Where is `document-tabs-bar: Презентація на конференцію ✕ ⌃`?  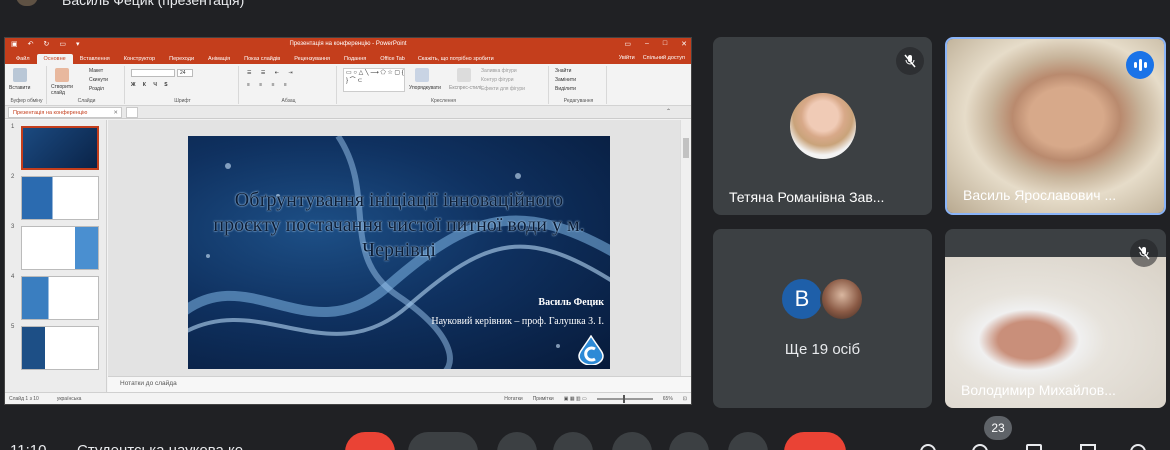
document-tabs-bar: Презентація на конференцію ✕ ⌃ is located at coordinates (348, 112).